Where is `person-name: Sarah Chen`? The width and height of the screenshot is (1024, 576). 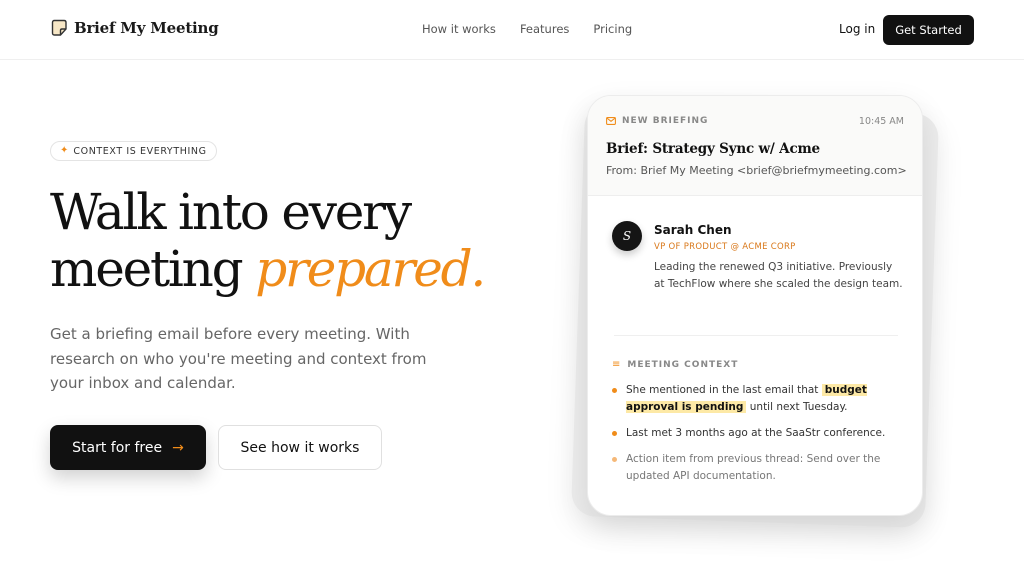 person-name: Sarah Chen is located at coordinates (693, 230).